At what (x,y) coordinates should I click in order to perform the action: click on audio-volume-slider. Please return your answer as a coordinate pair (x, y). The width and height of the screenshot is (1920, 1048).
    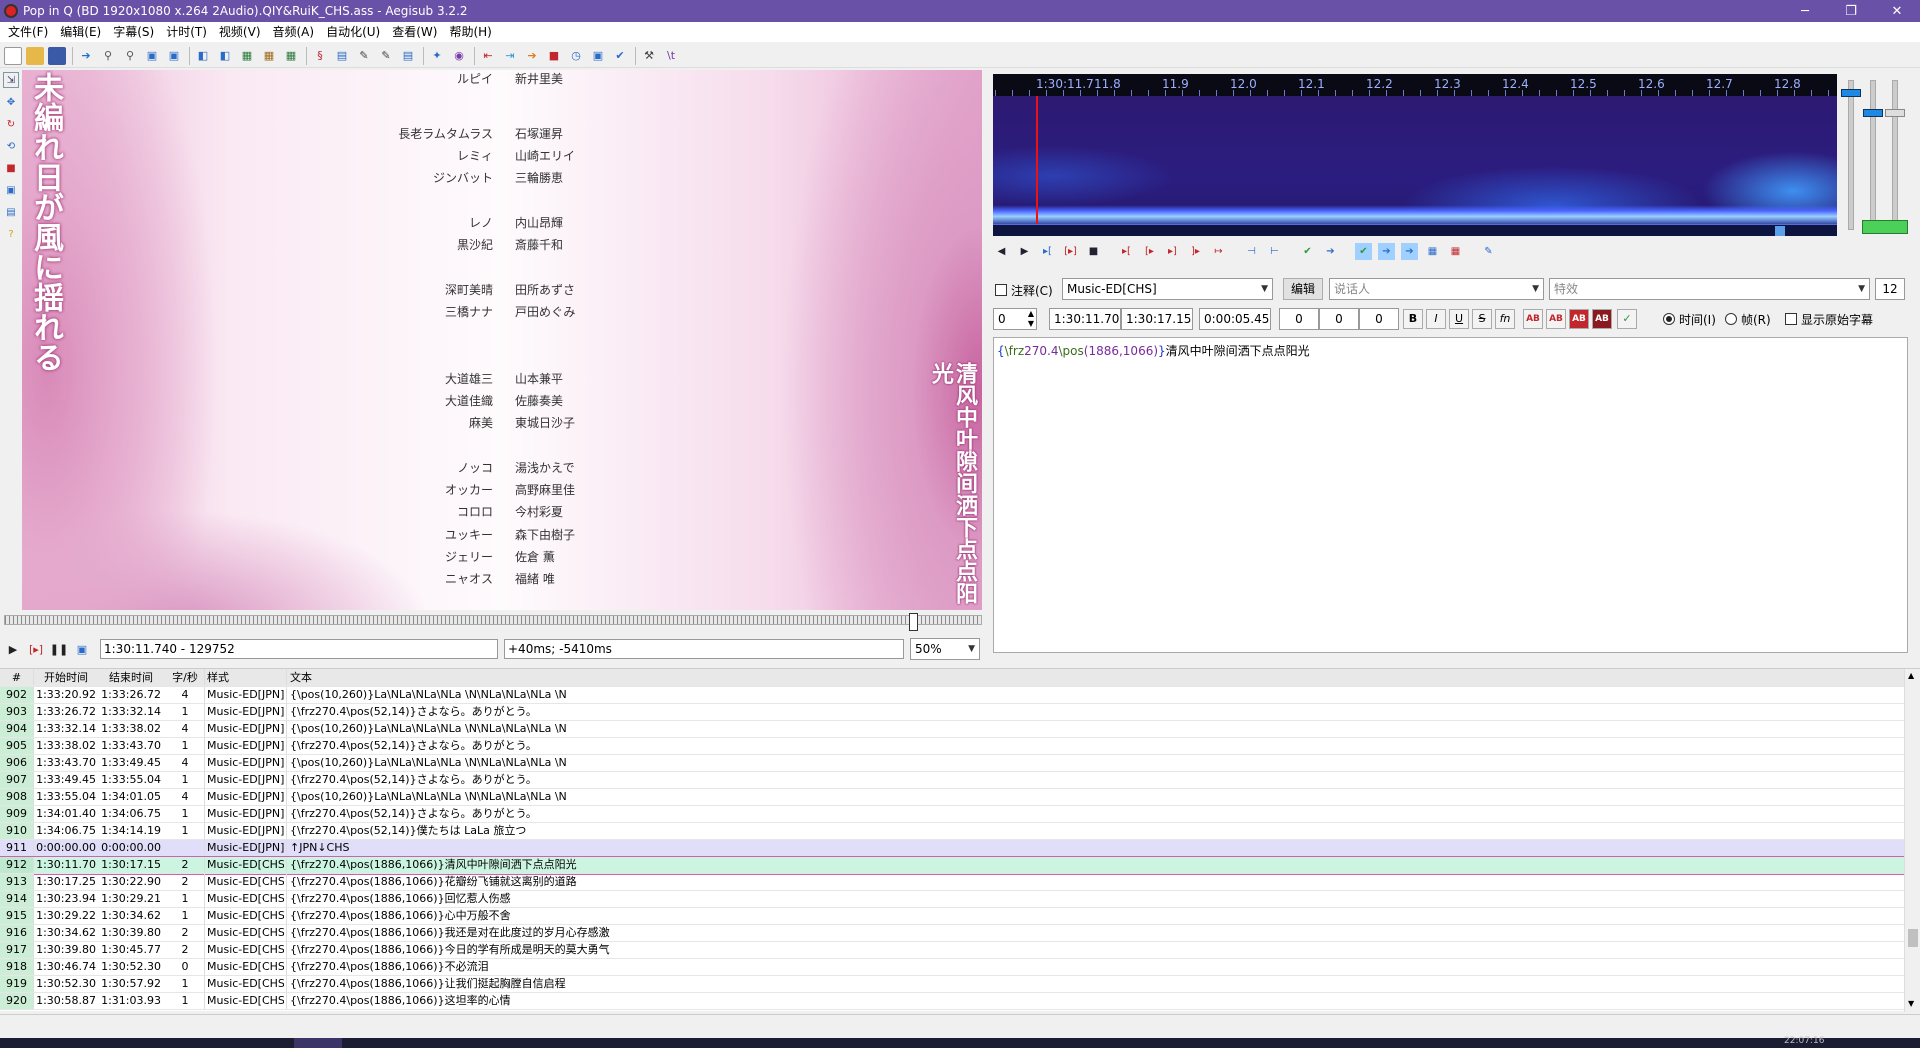
    Looking at the image, I should click on (1895, 155).